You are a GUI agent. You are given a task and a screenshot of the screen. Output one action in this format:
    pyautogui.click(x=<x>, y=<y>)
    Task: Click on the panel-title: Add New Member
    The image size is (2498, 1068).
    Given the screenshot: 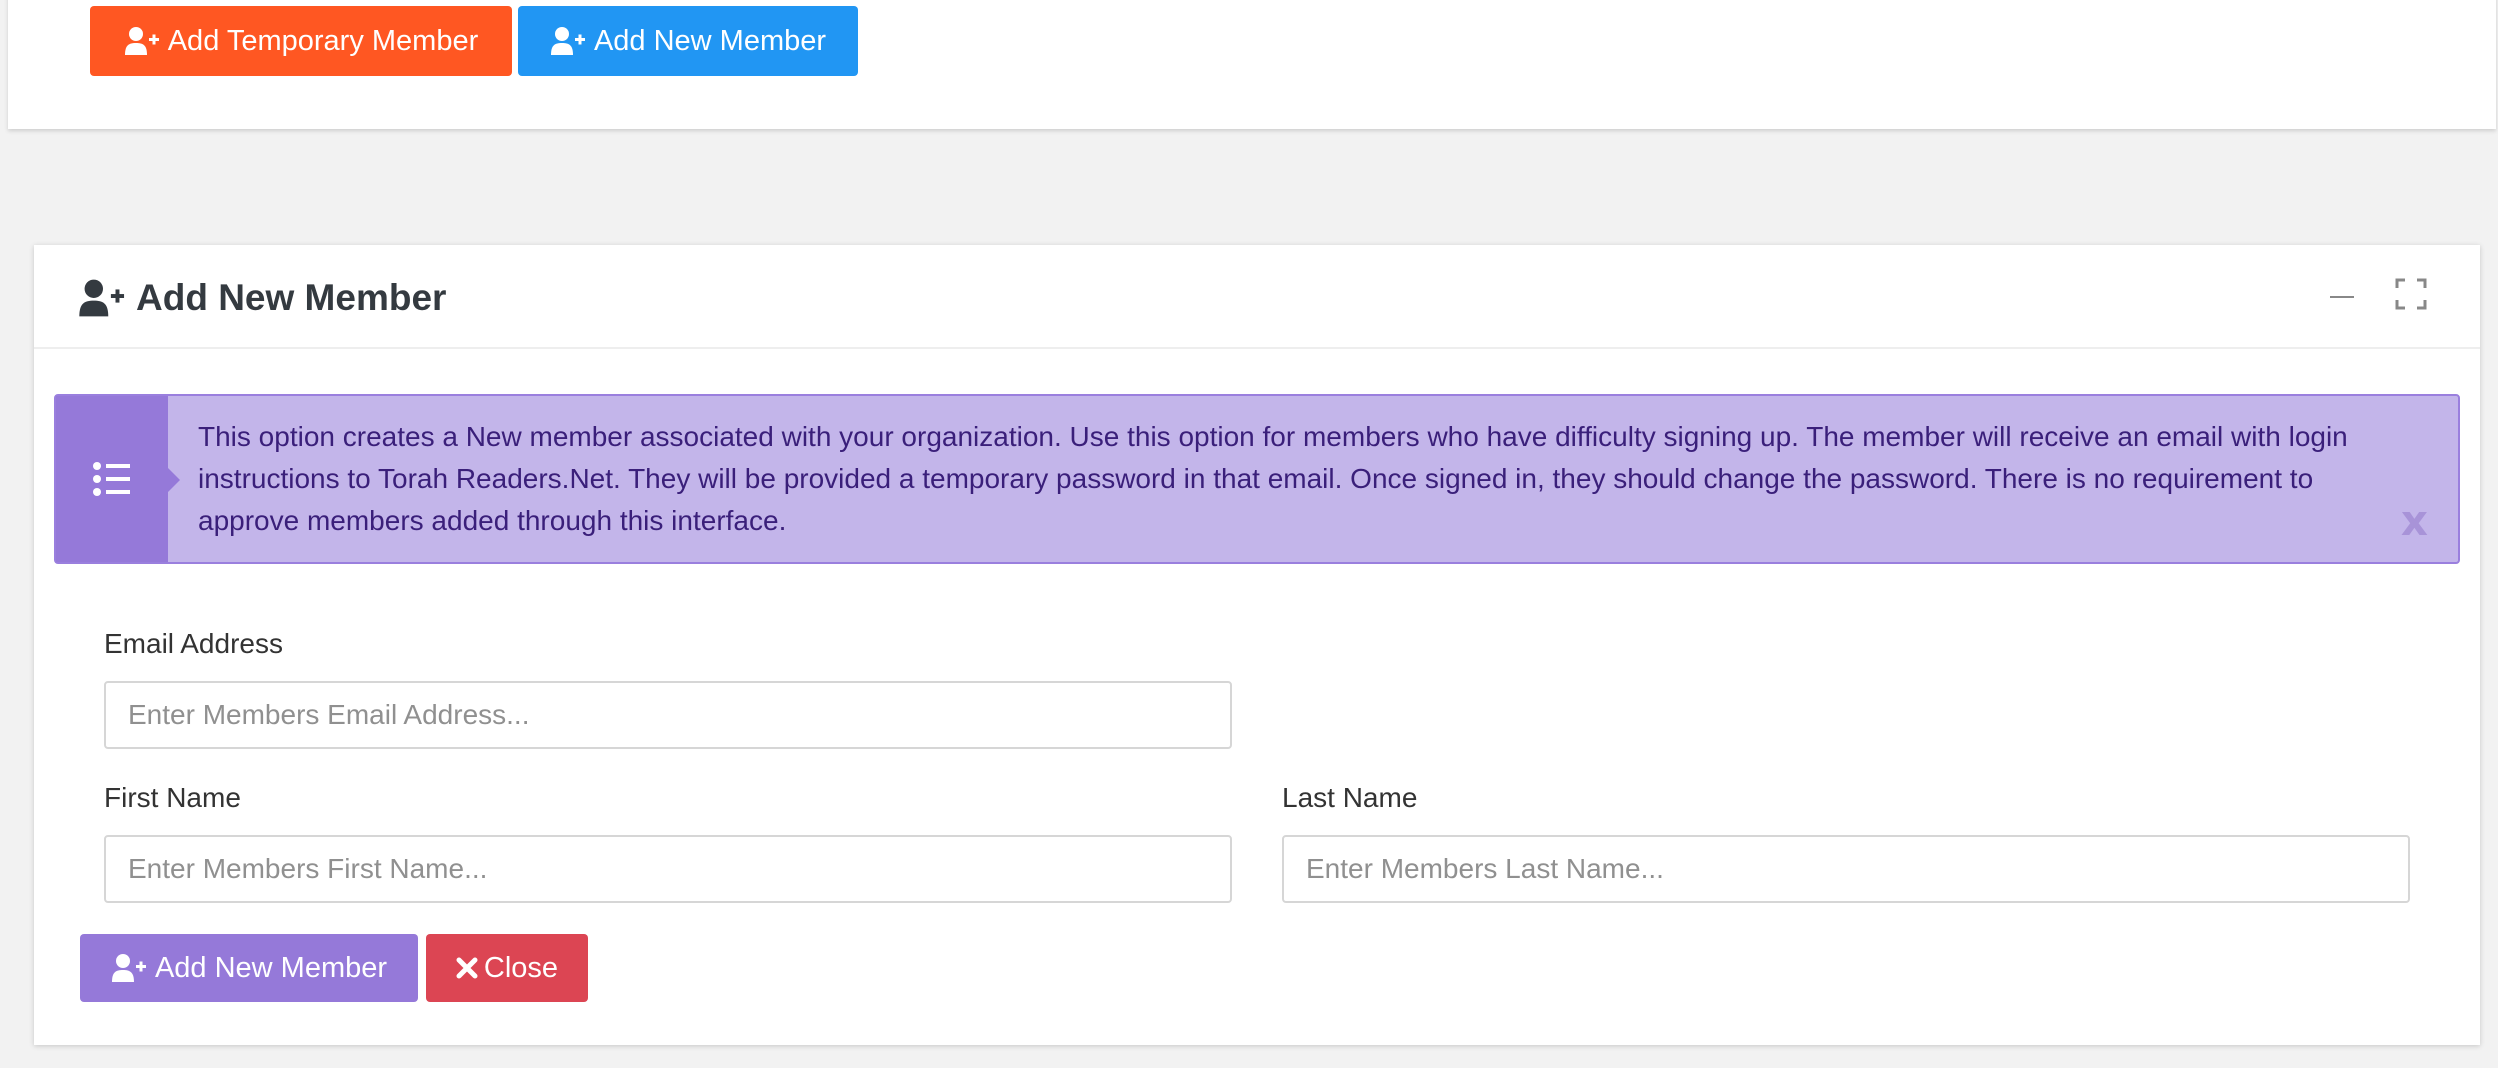 What is the action you would take?
    pyautogui.click(x=262, y=298)
    